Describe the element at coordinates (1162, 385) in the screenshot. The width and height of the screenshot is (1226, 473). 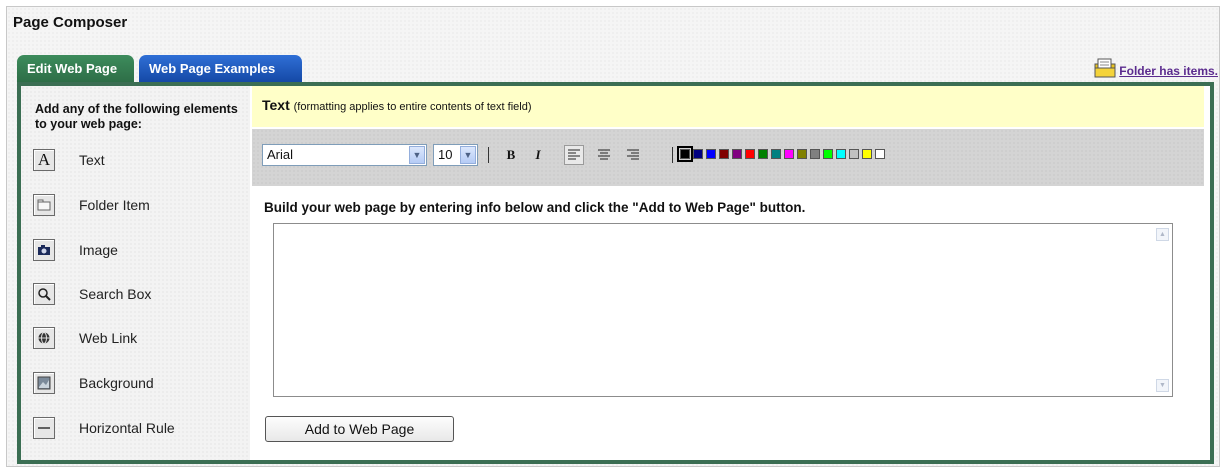
I see `scroll-down-arrow-icon: ▼` at that location.